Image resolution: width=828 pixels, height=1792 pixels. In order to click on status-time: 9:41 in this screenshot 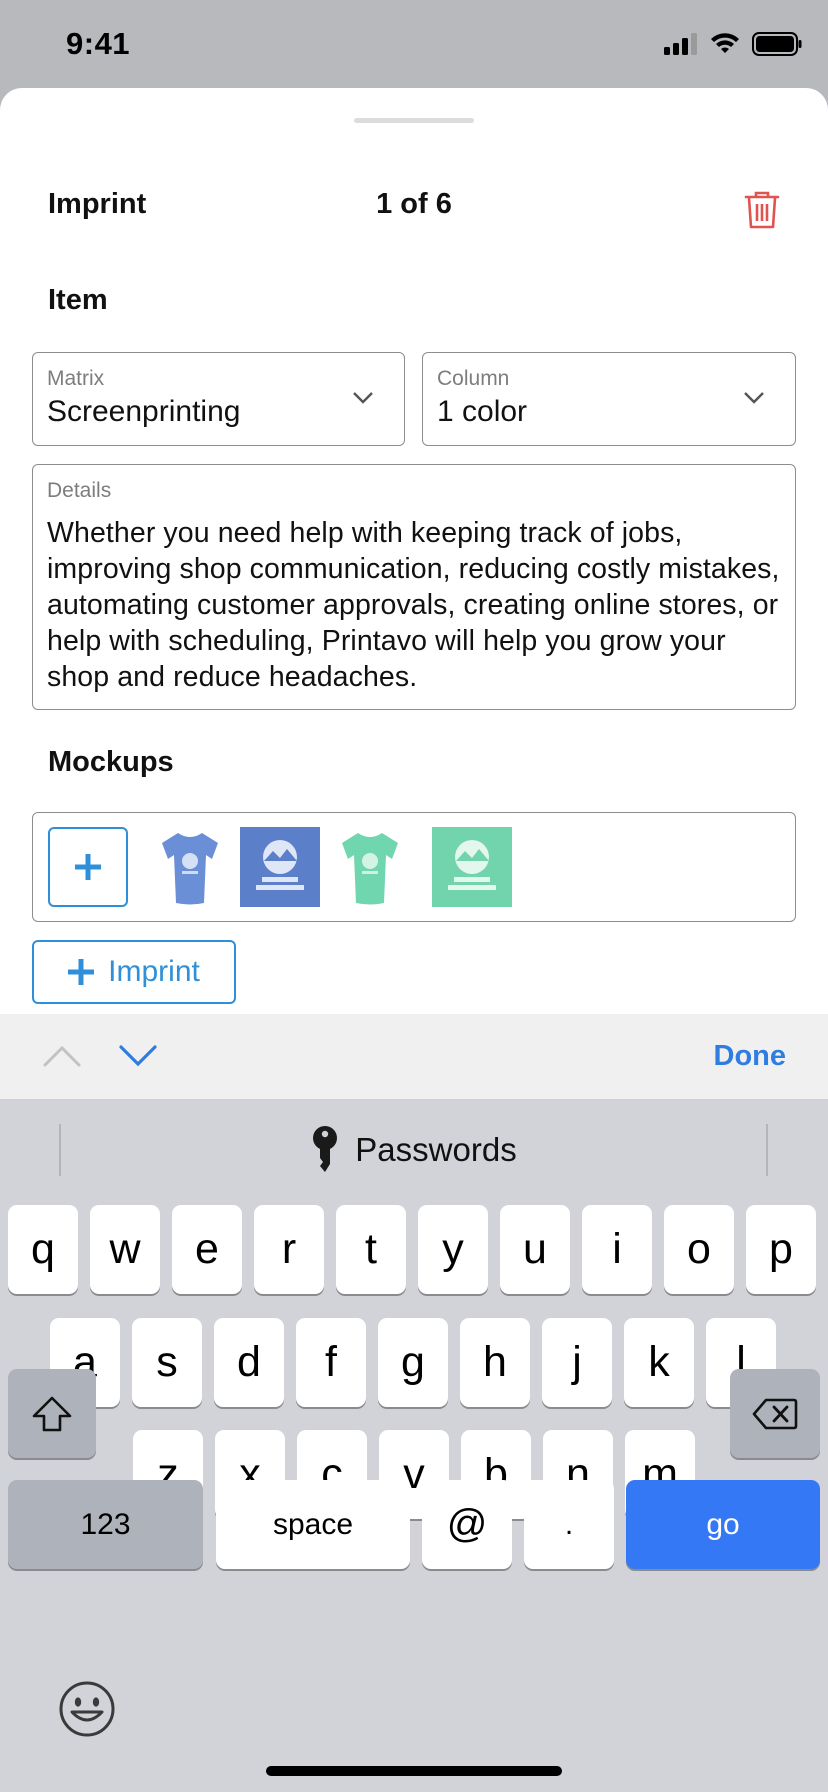, I will do `click(98, 43)`.